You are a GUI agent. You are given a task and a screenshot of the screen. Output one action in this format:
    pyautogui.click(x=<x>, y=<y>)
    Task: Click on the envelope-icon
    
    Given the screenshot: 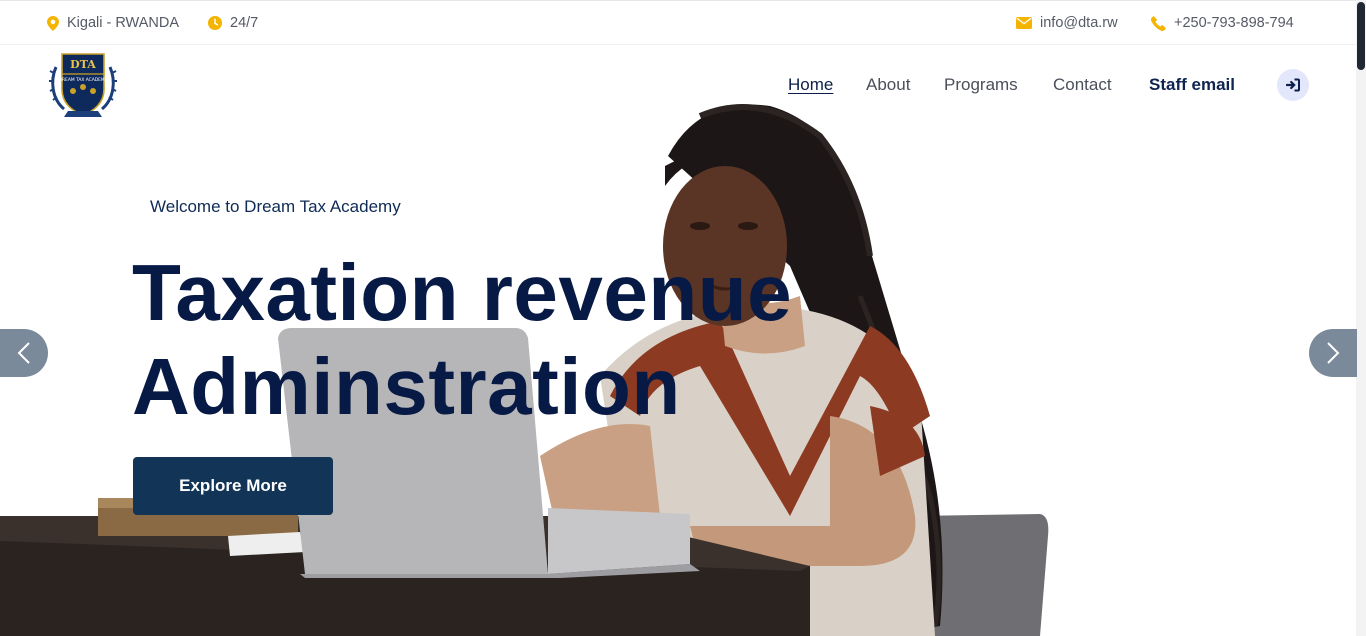 What is the action you would take?
    pyautogui.click(x=1024, y=23)
    